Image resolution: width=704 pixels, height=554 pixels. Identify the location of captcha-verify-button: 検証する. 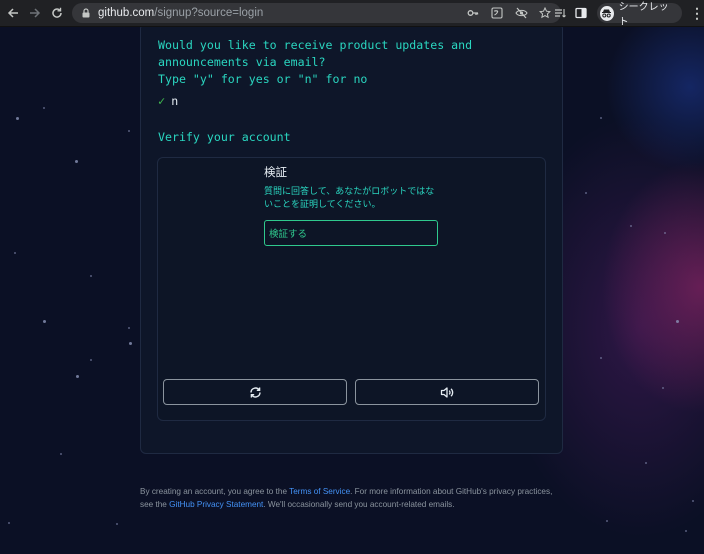
(351, 233).